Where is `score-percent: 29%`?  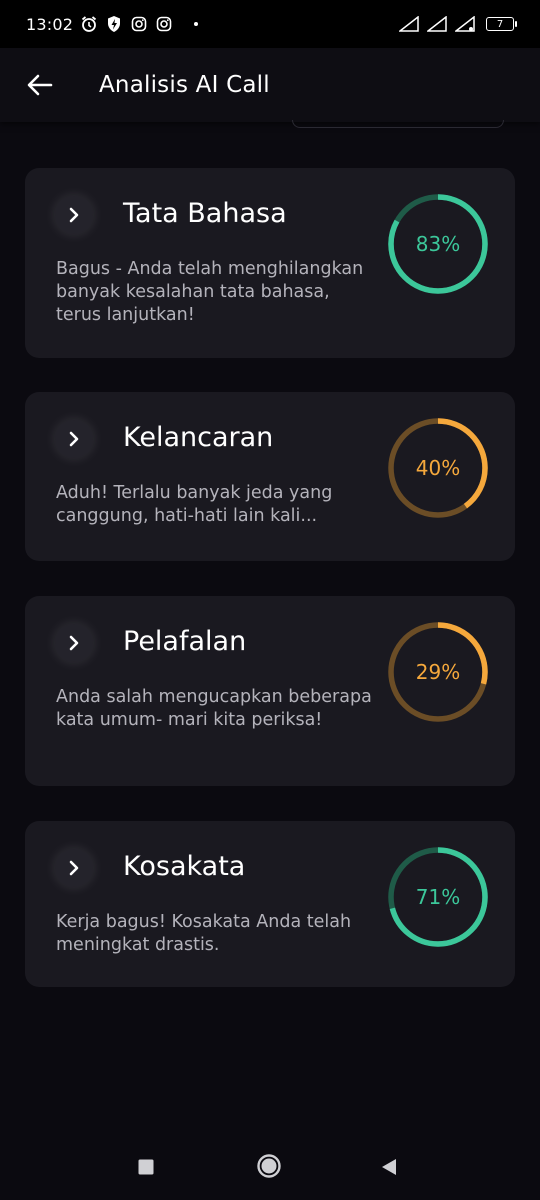 score-percent: 29% is located at coordinates (438, 672).